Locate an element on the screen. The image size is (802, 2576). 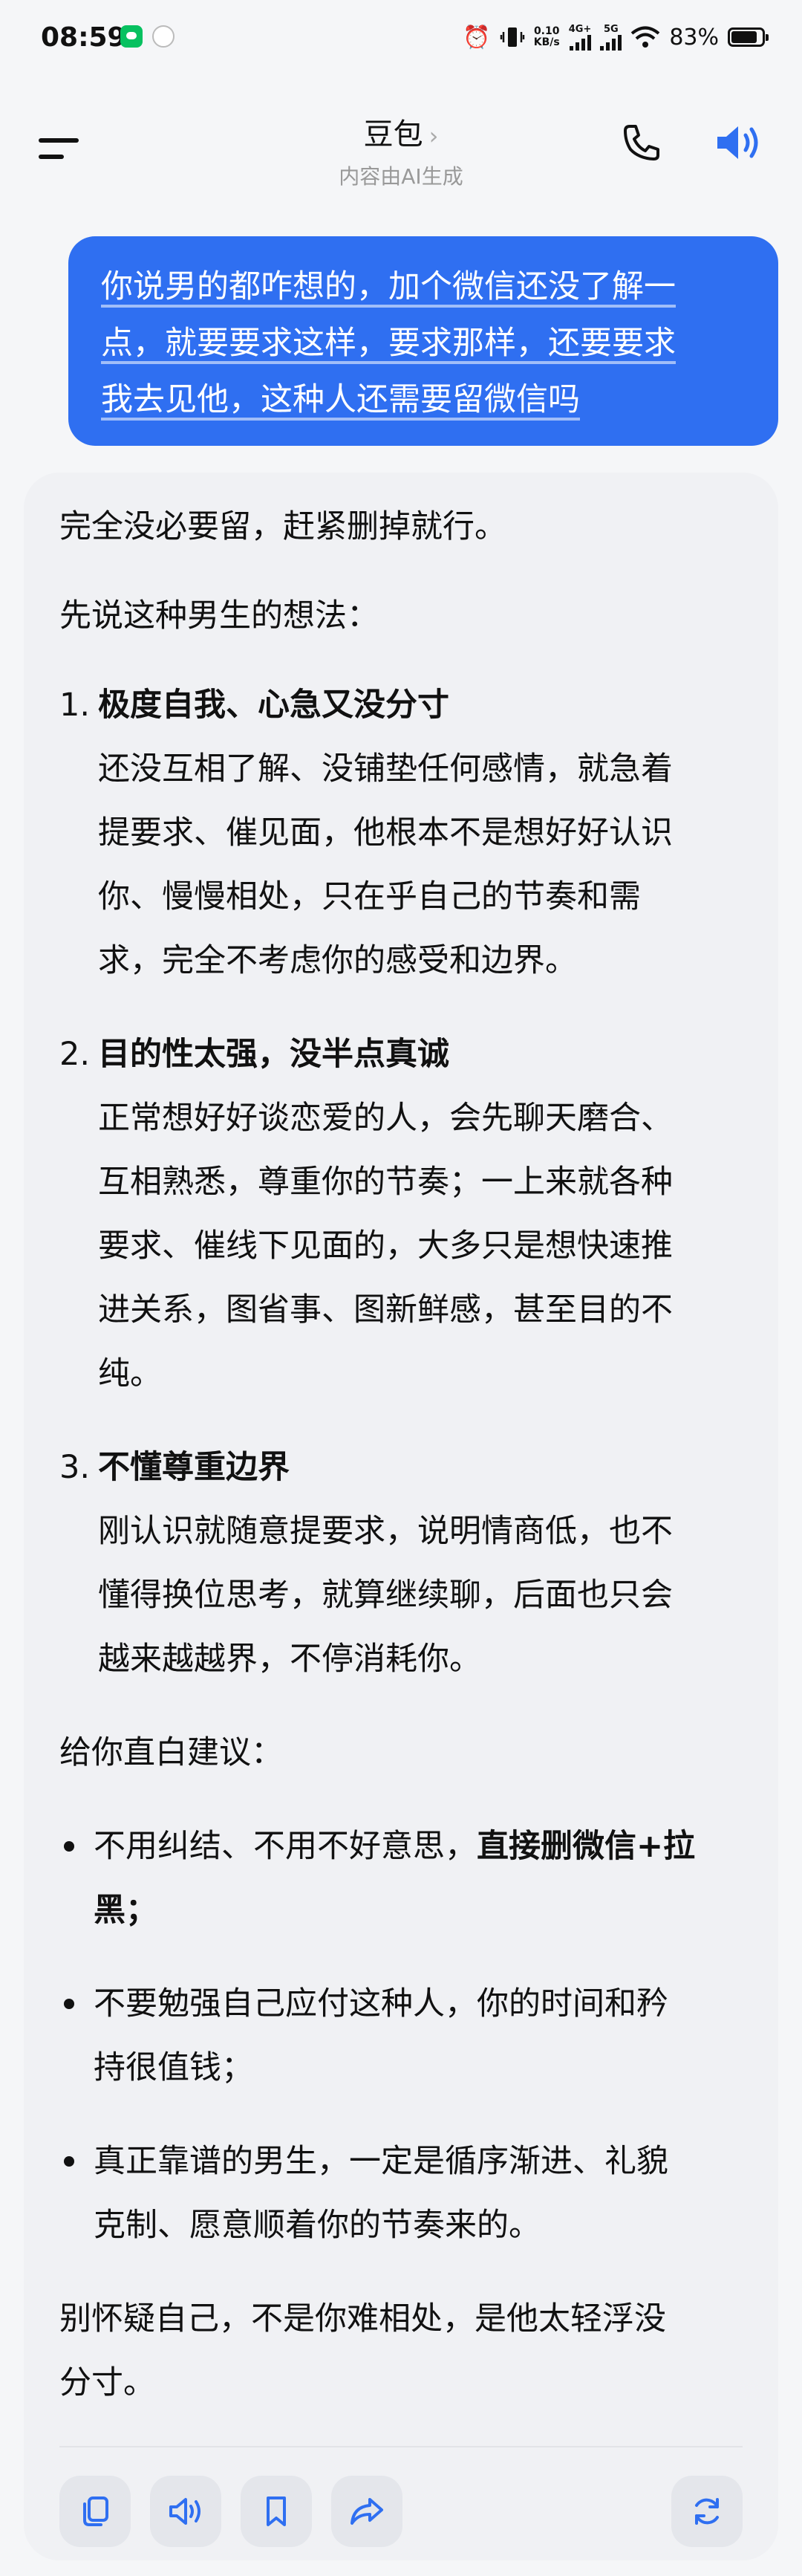
network-speed-value: 0.10 is located at coordinates (546, 31).